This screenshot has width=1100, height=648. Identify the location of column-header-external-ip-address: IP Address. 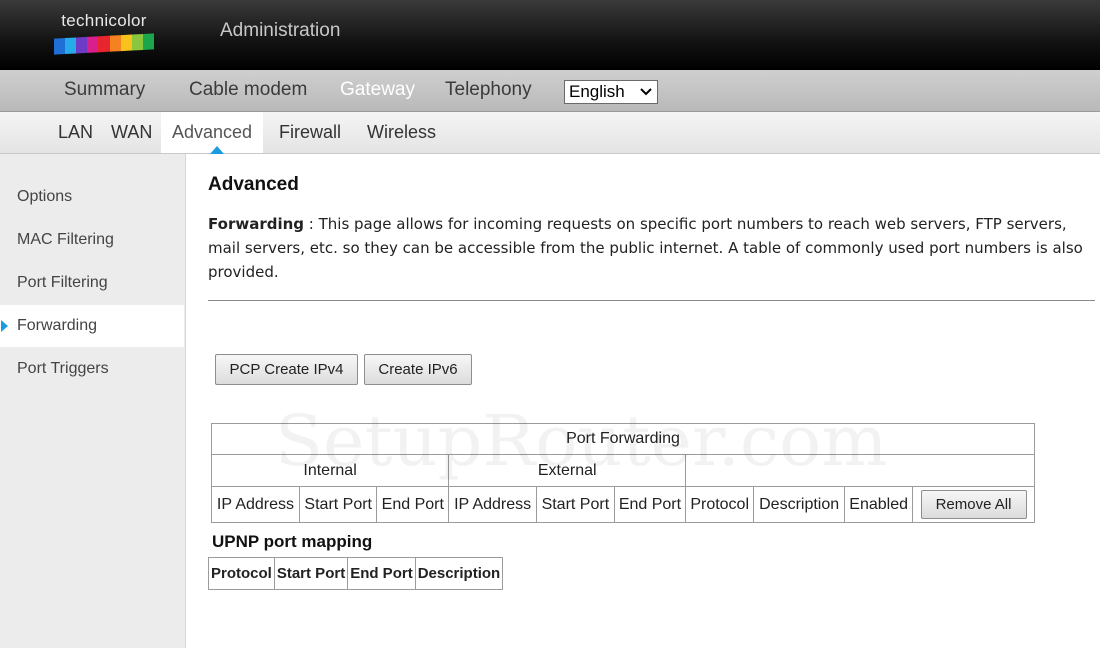
(493, 504).